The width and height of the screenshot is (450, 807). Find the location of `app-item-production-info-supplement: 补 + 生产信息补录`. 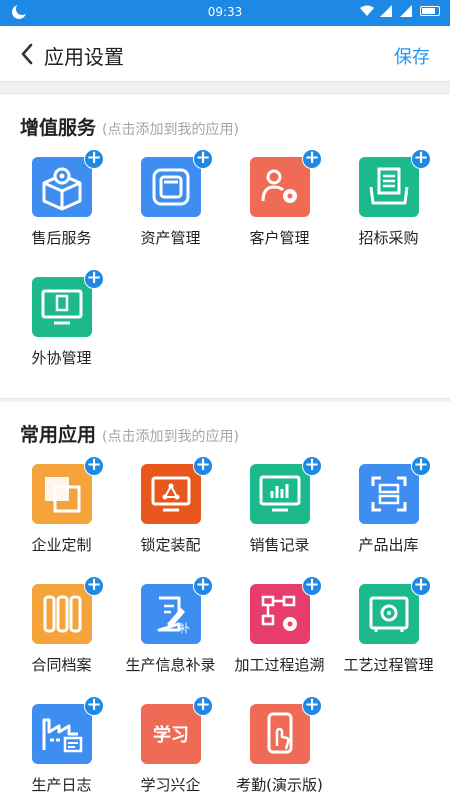

app-item-production-info-supplement: 补 + 生产信息补录 is located at coordinates (170, 631).